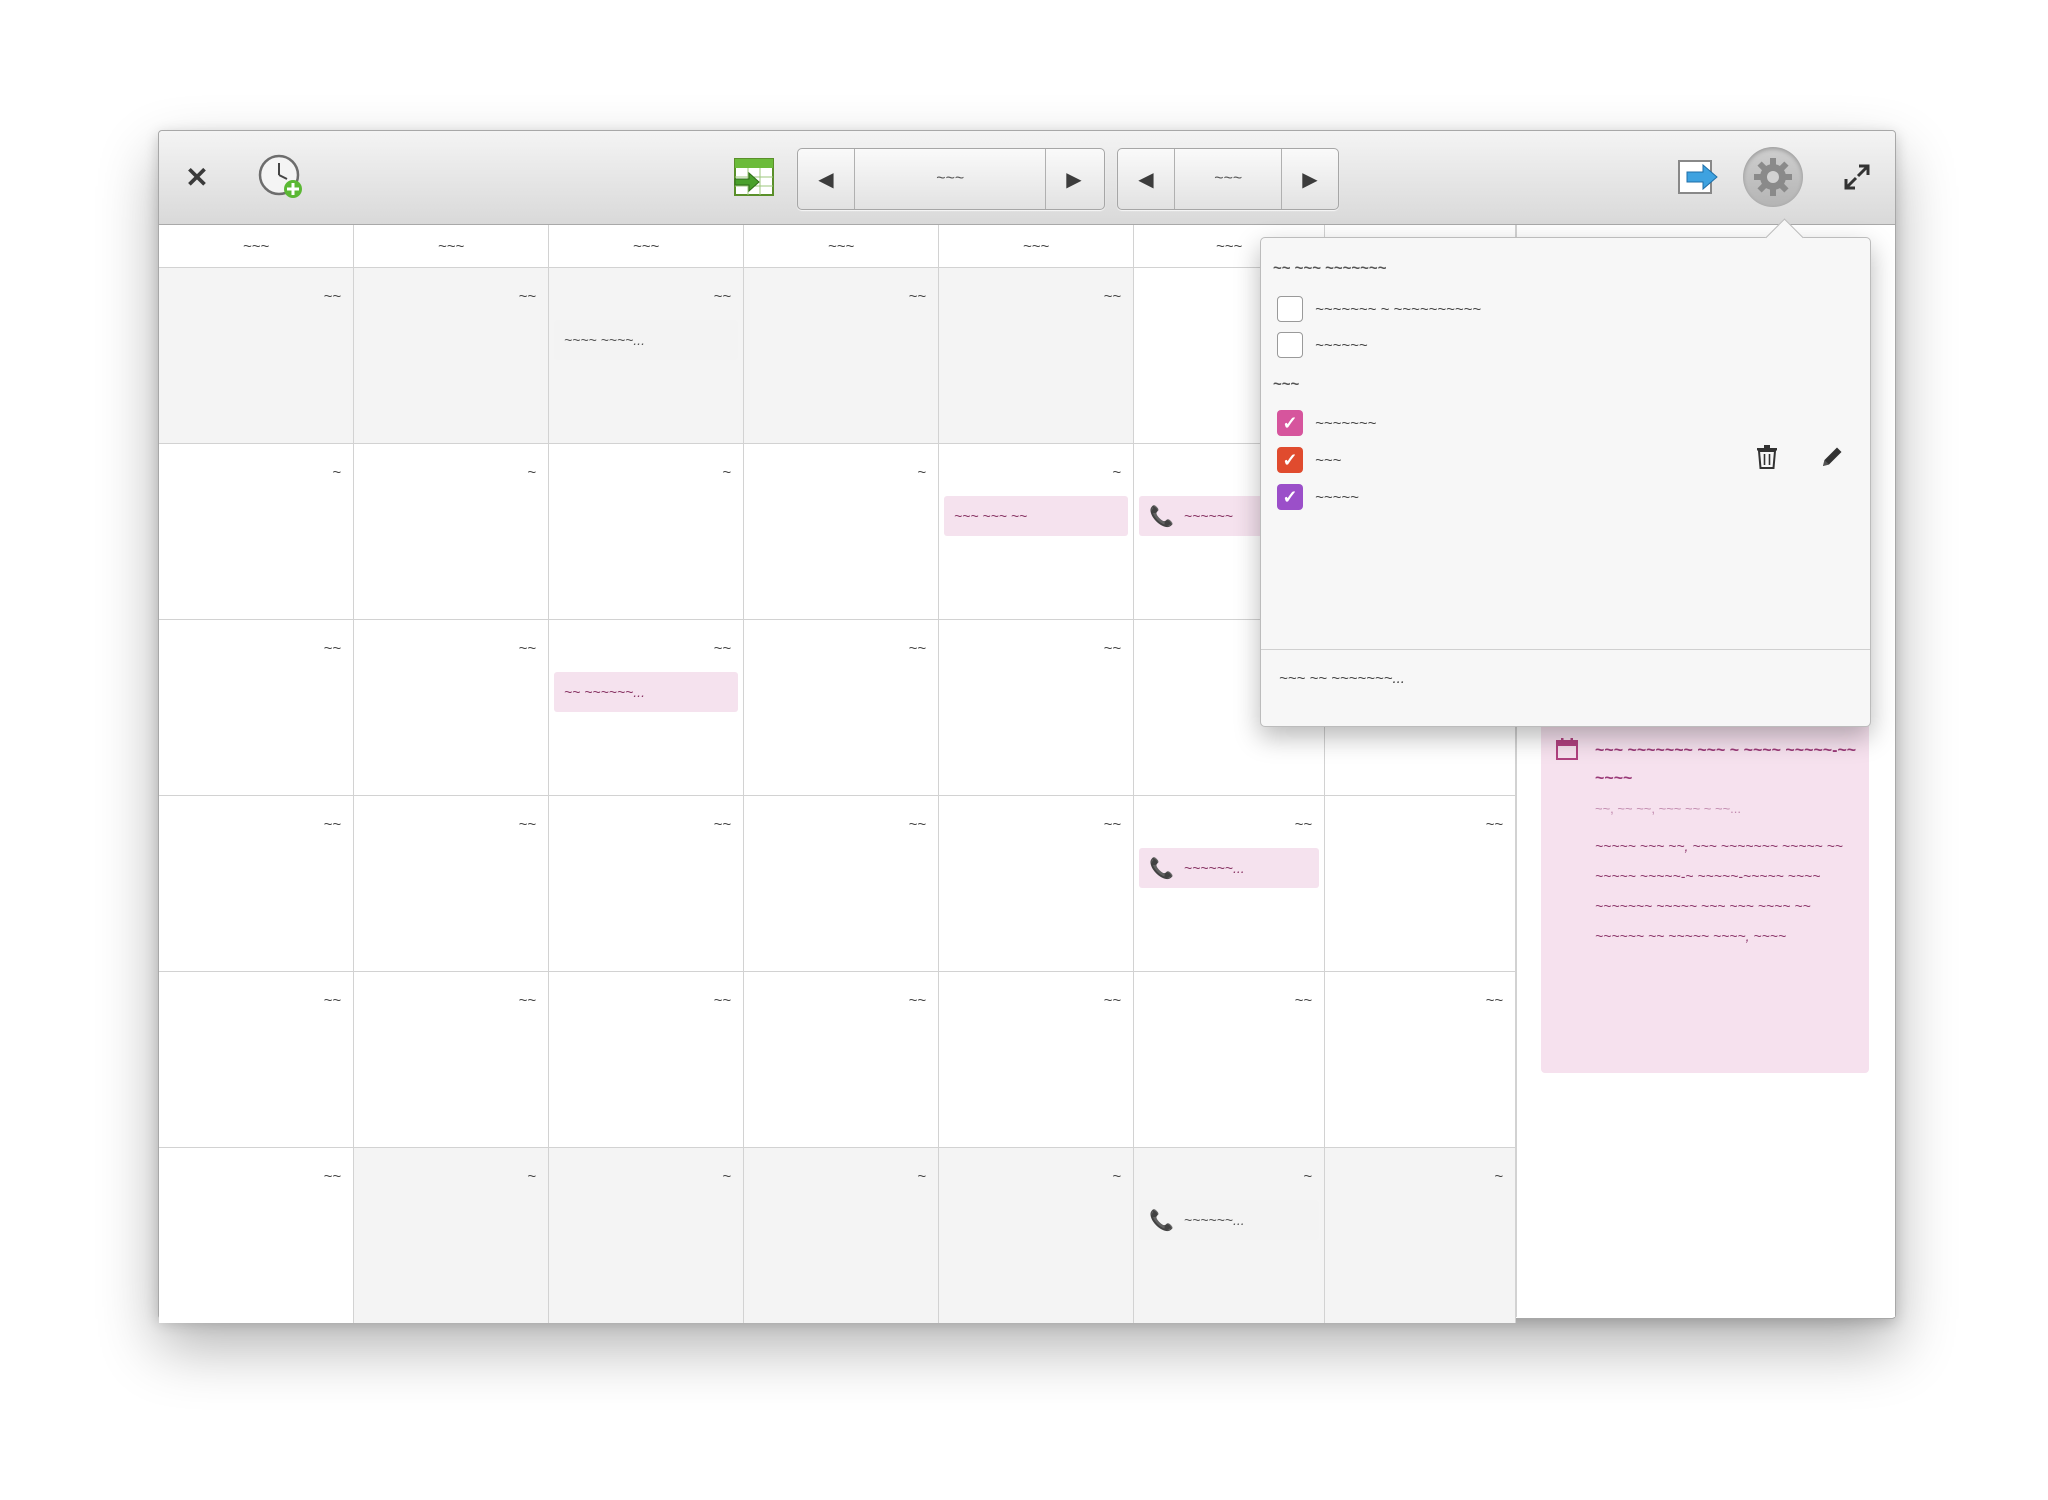  I want to click on day-cell: ~ ~~~ ~~~ ~~, so click(1036, 531).